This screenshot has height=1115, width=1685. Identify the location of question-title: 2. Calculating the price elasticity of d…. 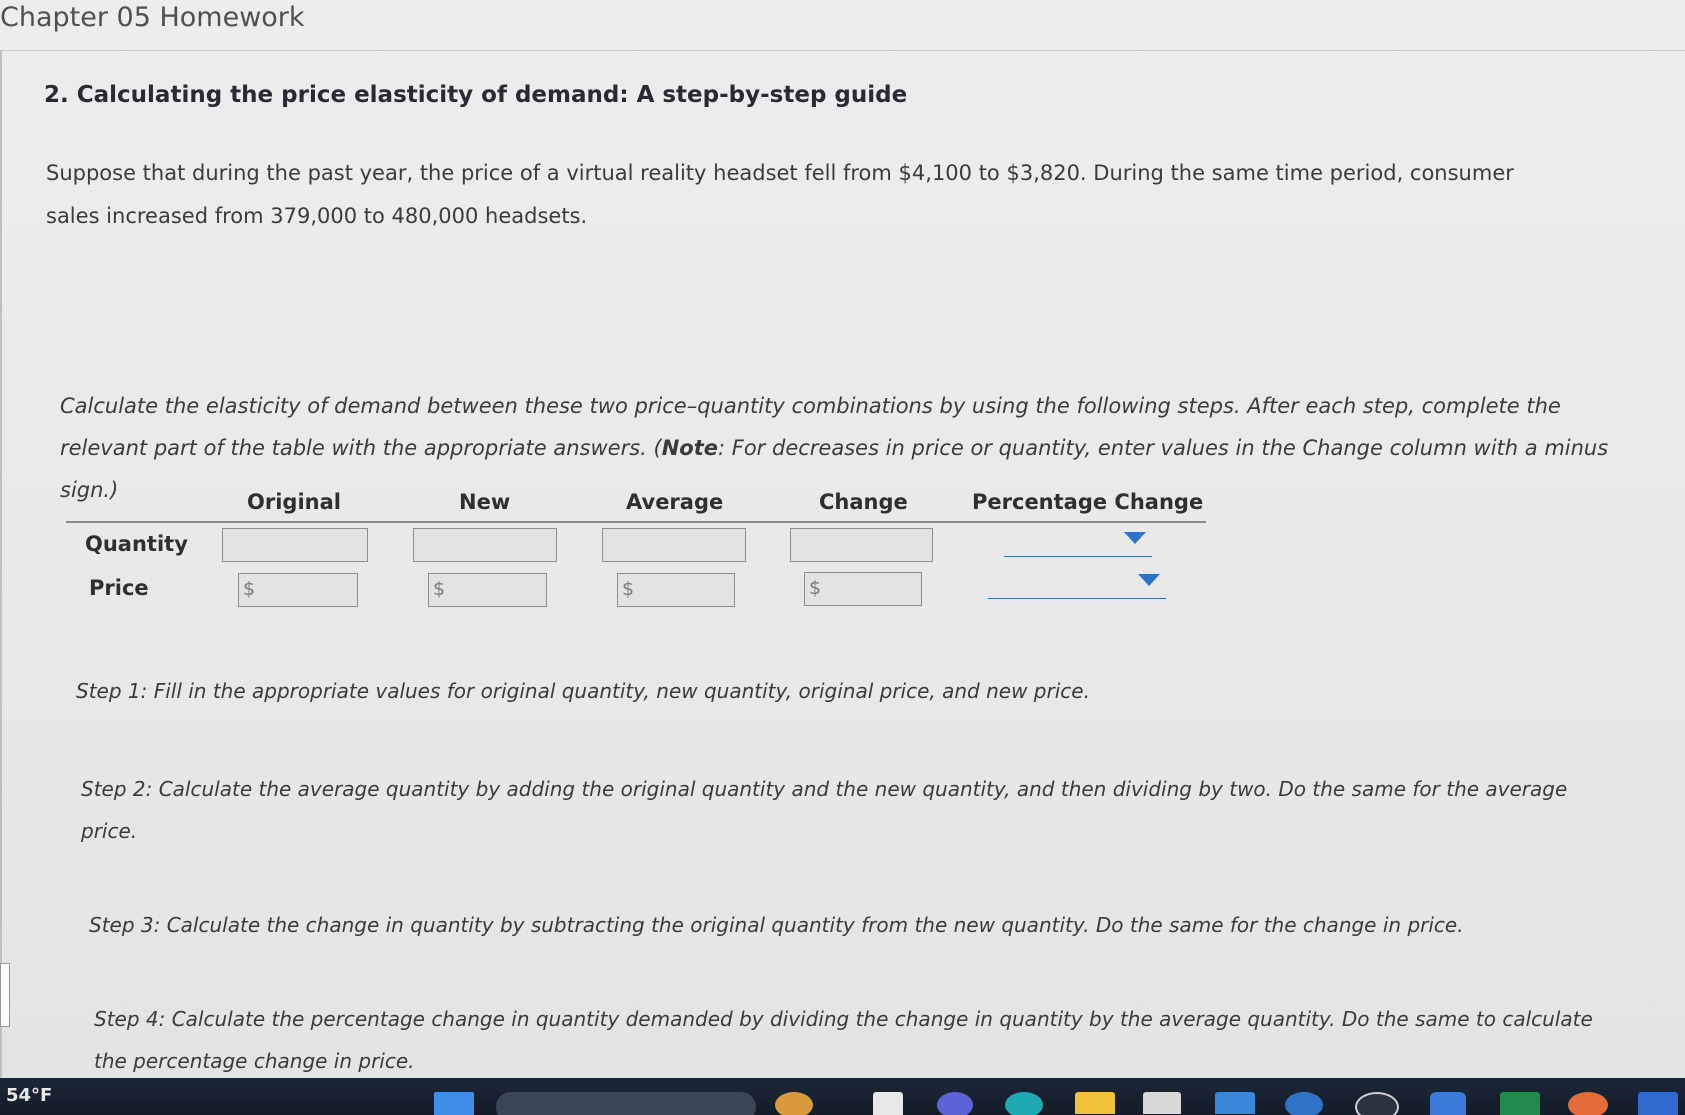
(476, 95).